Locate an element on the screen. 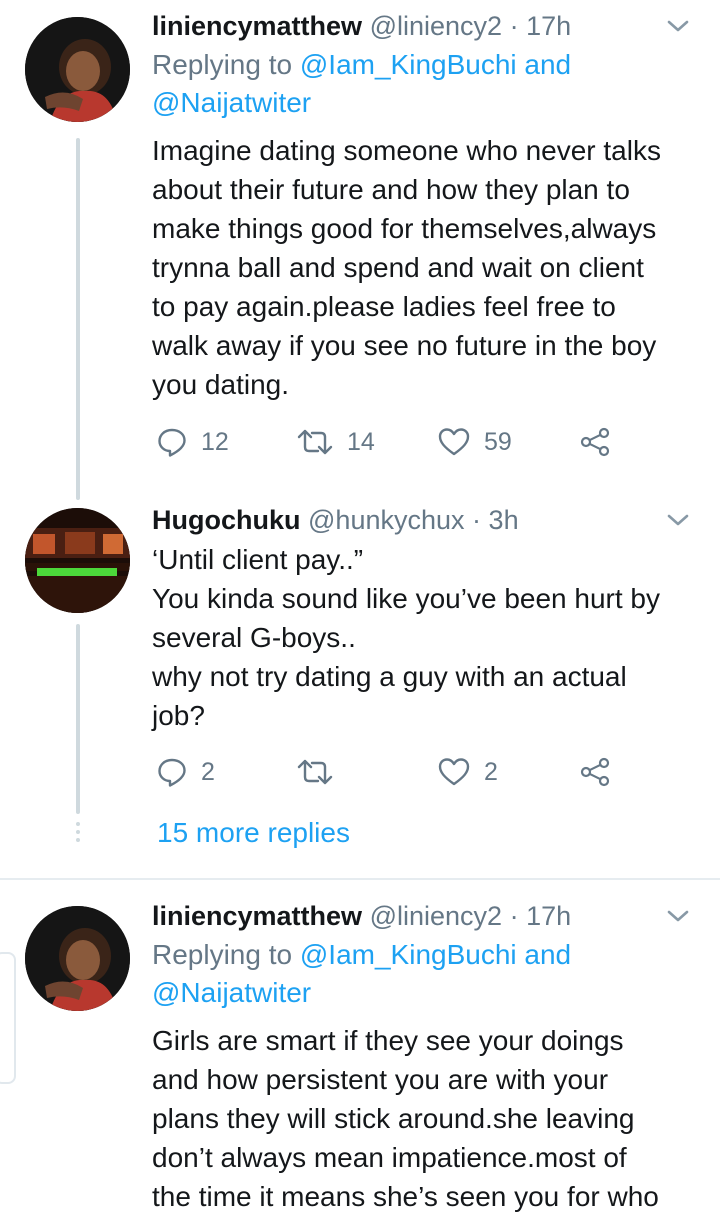  like-count: 2 is located at coordinates (491, 771).